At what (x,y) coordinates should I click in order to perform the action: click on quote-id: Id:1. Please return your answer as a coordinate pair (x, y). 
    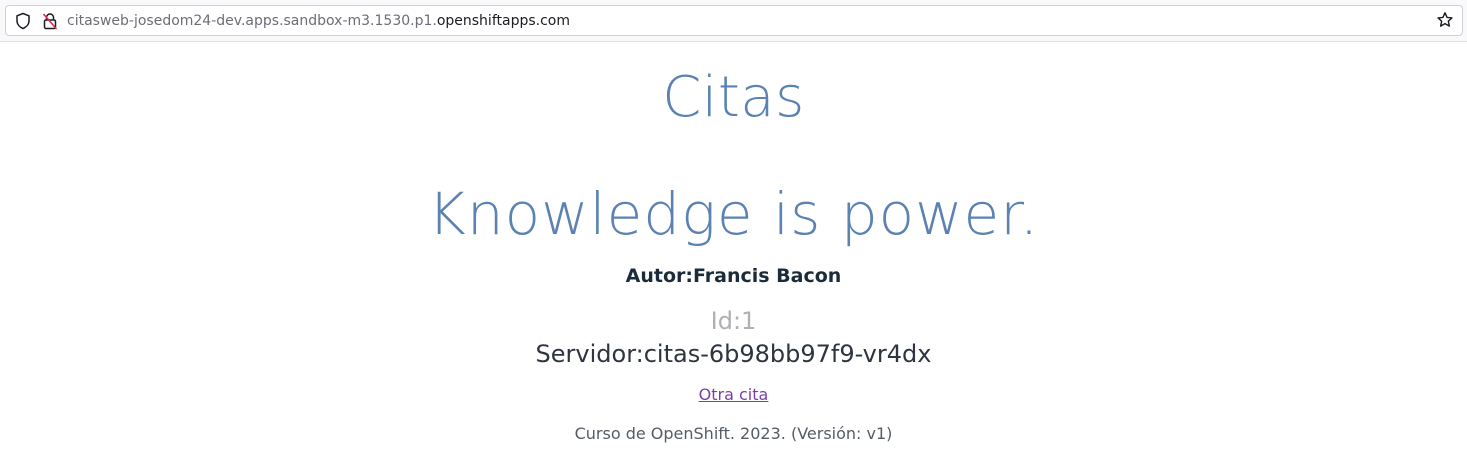
    Looking at the image, I should click on (733, 321).